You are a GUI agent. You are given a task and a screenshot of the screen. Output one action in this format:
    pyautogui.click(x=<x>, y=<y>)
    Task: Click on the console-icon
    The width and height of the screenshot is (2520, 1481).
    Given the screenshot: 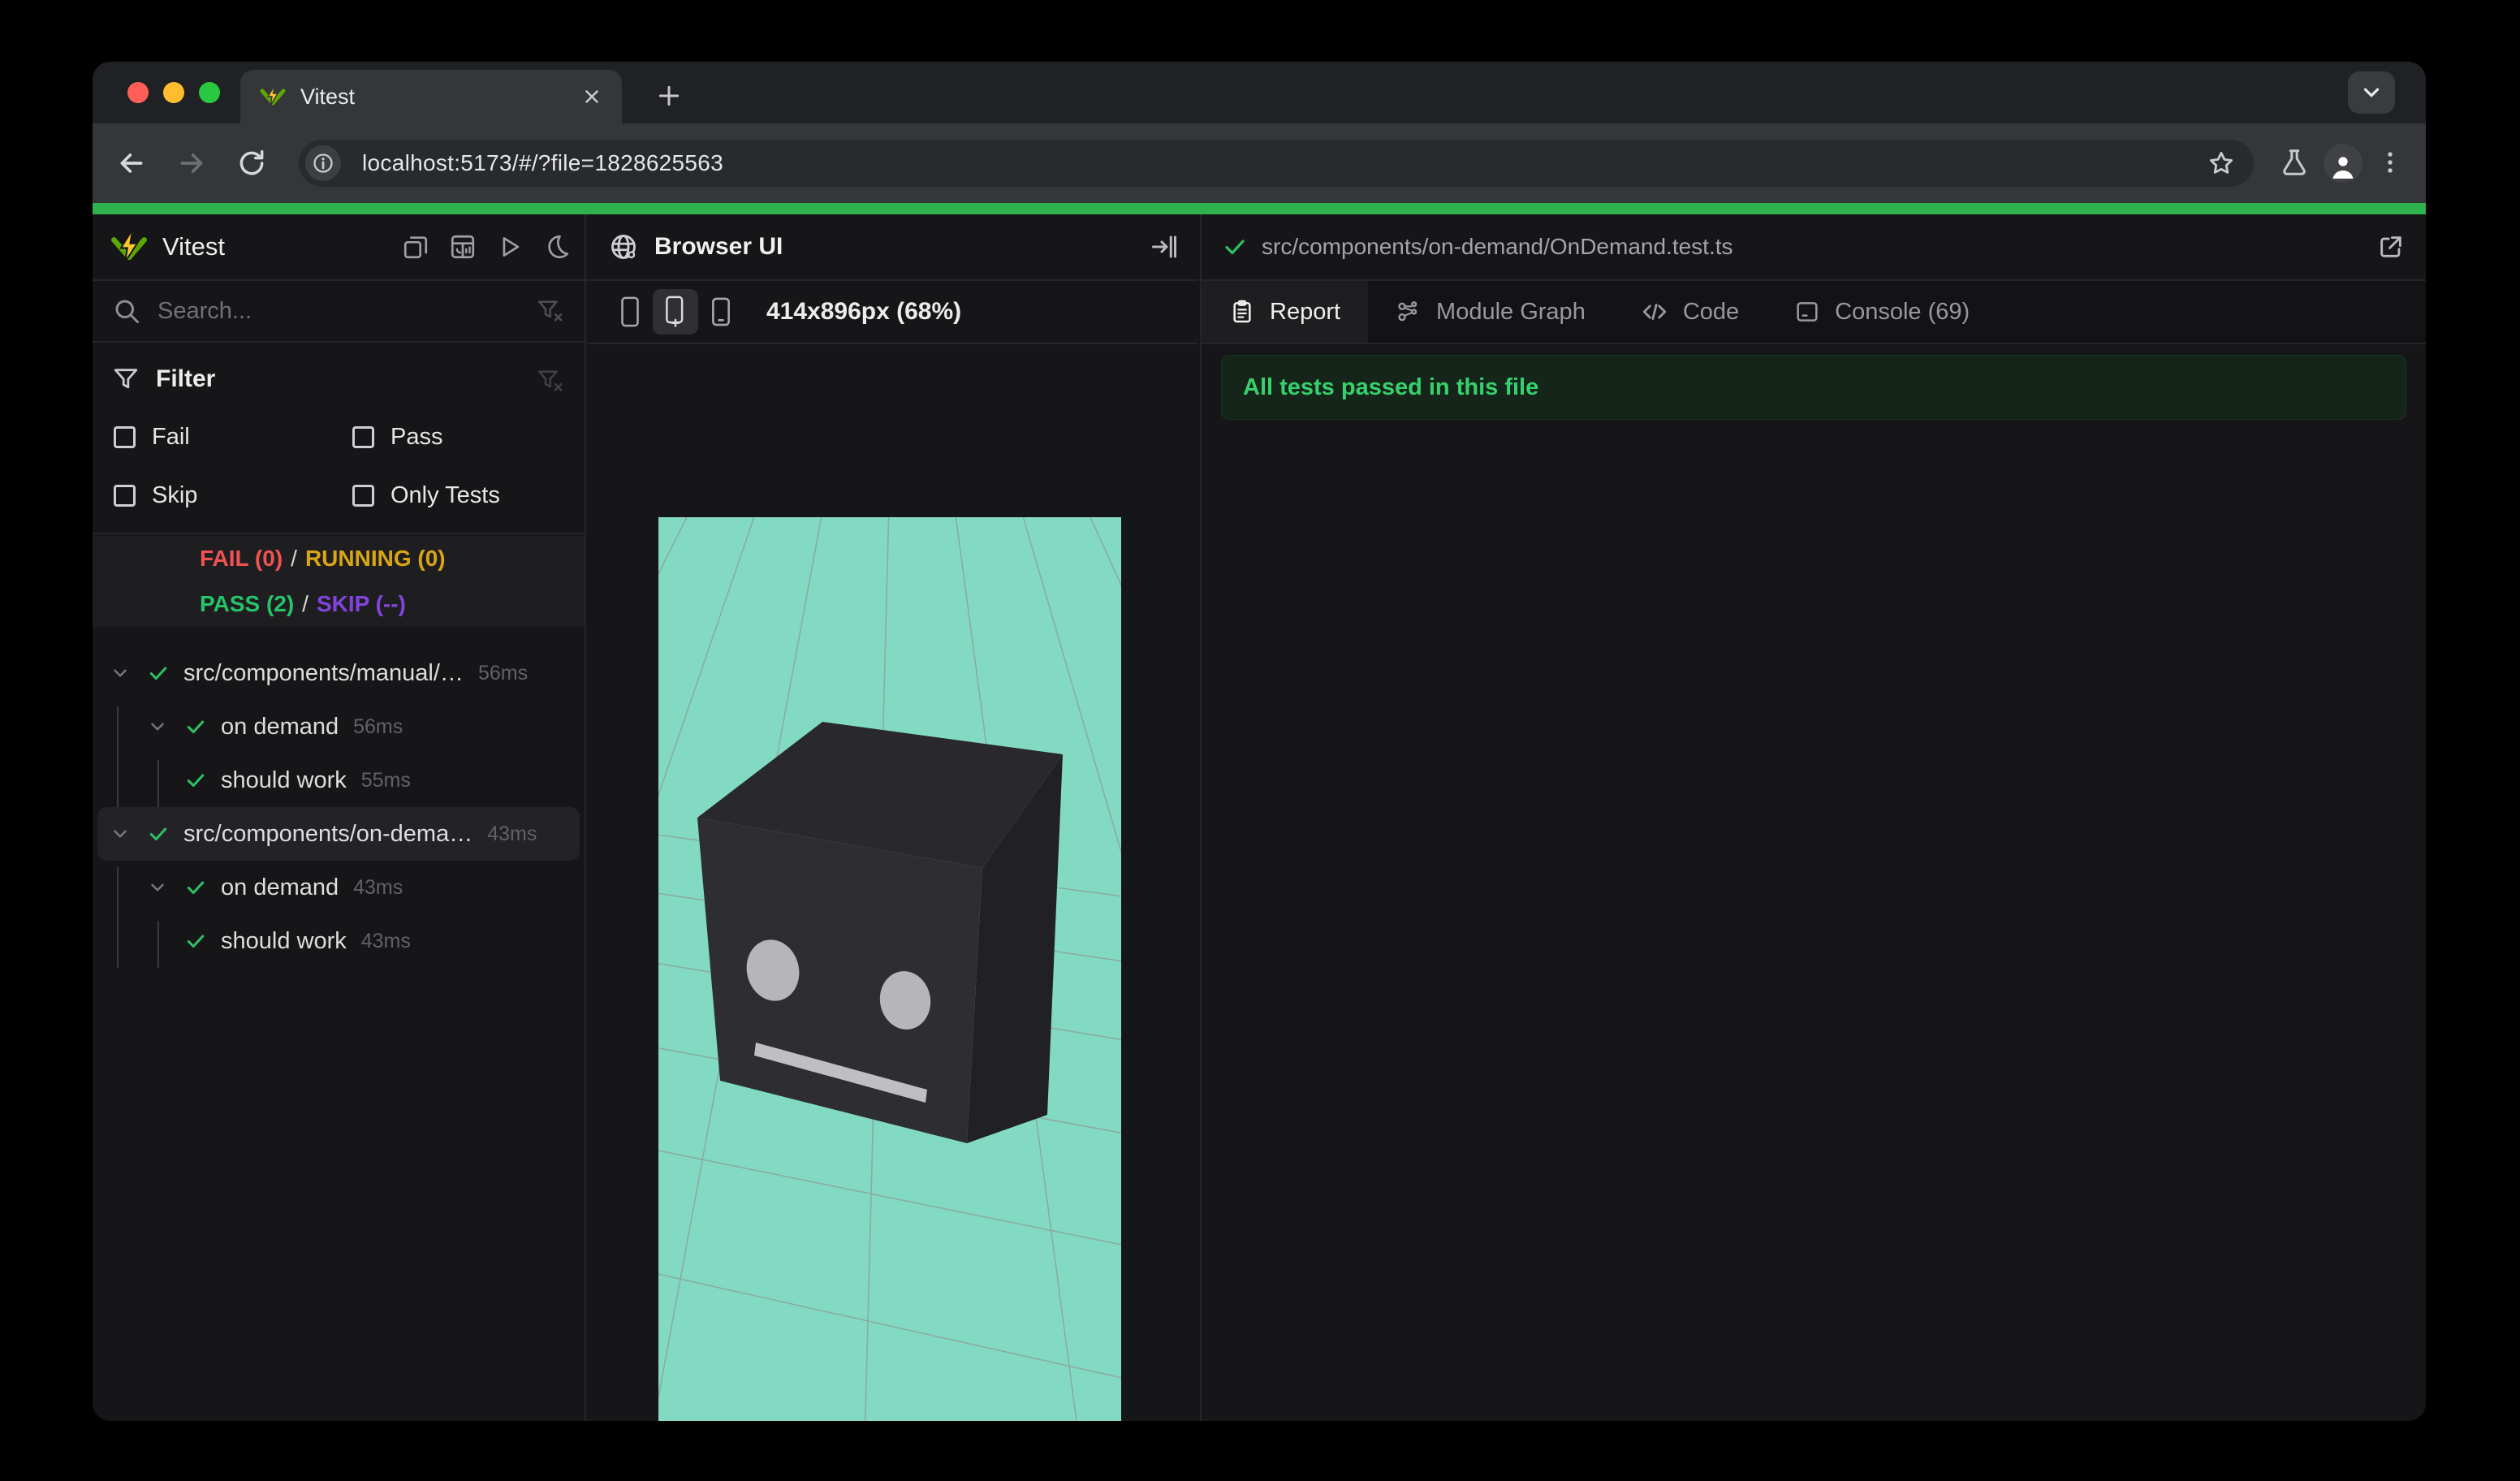 What is the action you would take?
    pyautogui.click(x=1807, y=312)
    